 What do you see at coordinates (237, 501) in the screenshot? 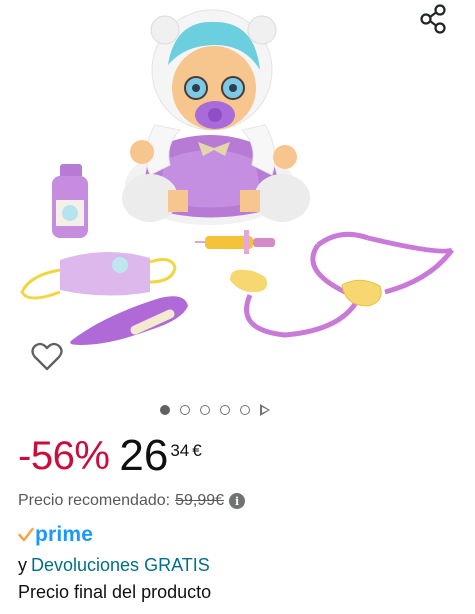
I see `info-icon: i` at bounding box center [237, 501].